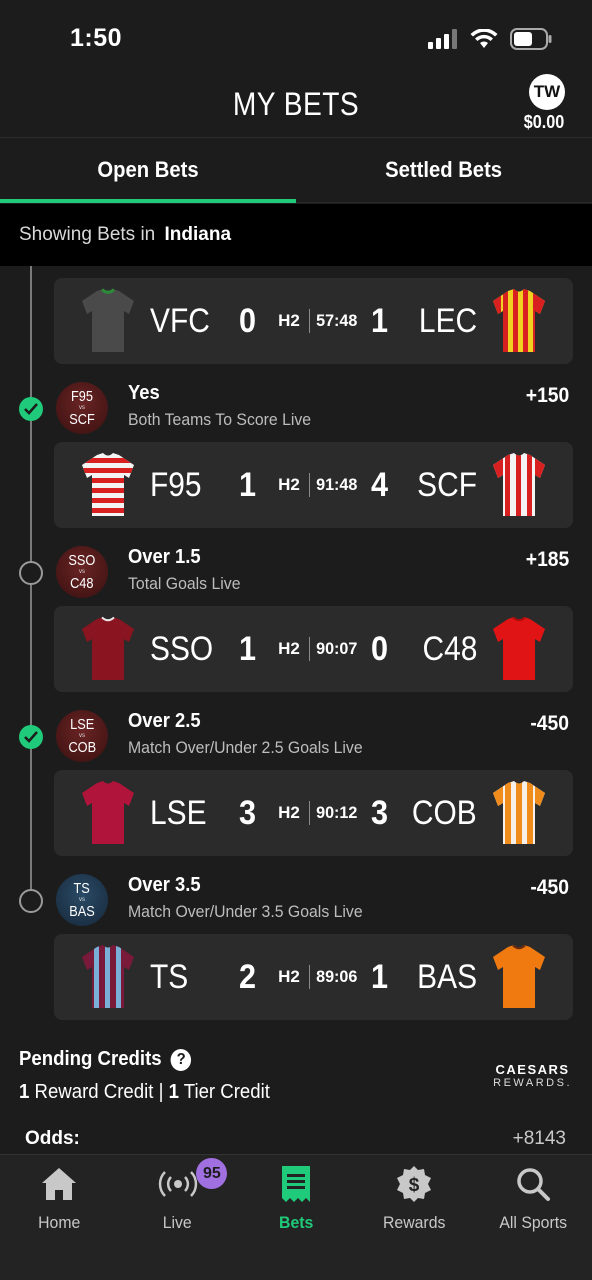  I want to click on tier-credit-count: 1, so click(173, 1092).